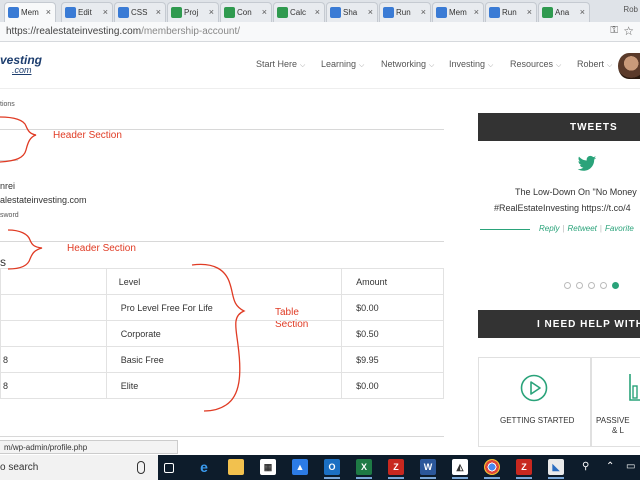 The height and width of the screenshot is (480, 640). I want to click on nav-start-here: Start Here ⌵, so click(280, 64).